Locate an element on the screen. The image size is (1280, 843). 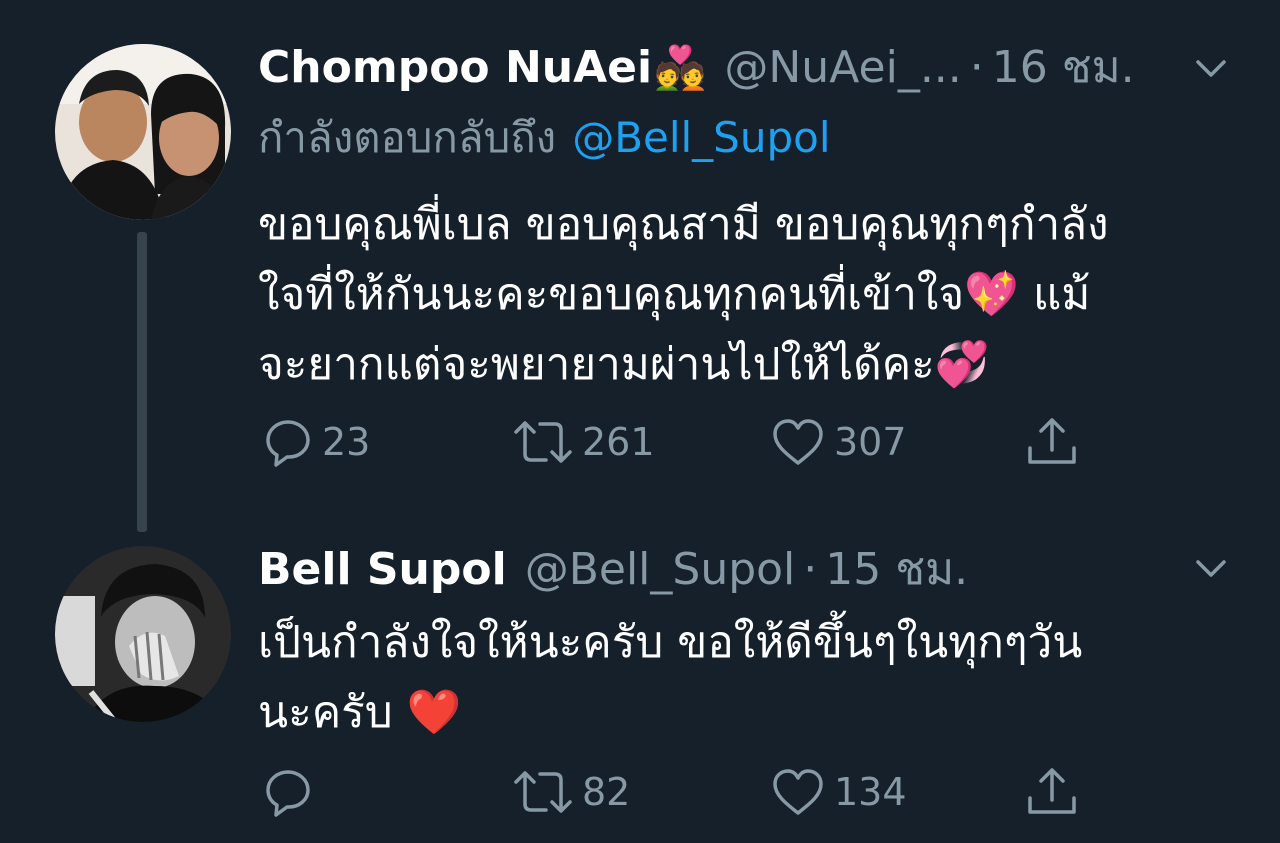
timestamp: 15 ชม. is located at coordinates (896, 570).